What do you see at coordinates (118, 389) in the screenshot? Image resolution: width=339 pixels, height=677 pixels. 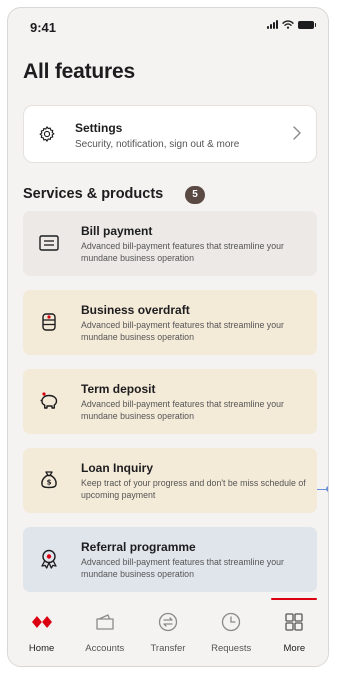 I see `service-name: Term deposit` at bounding box center [118, 389].